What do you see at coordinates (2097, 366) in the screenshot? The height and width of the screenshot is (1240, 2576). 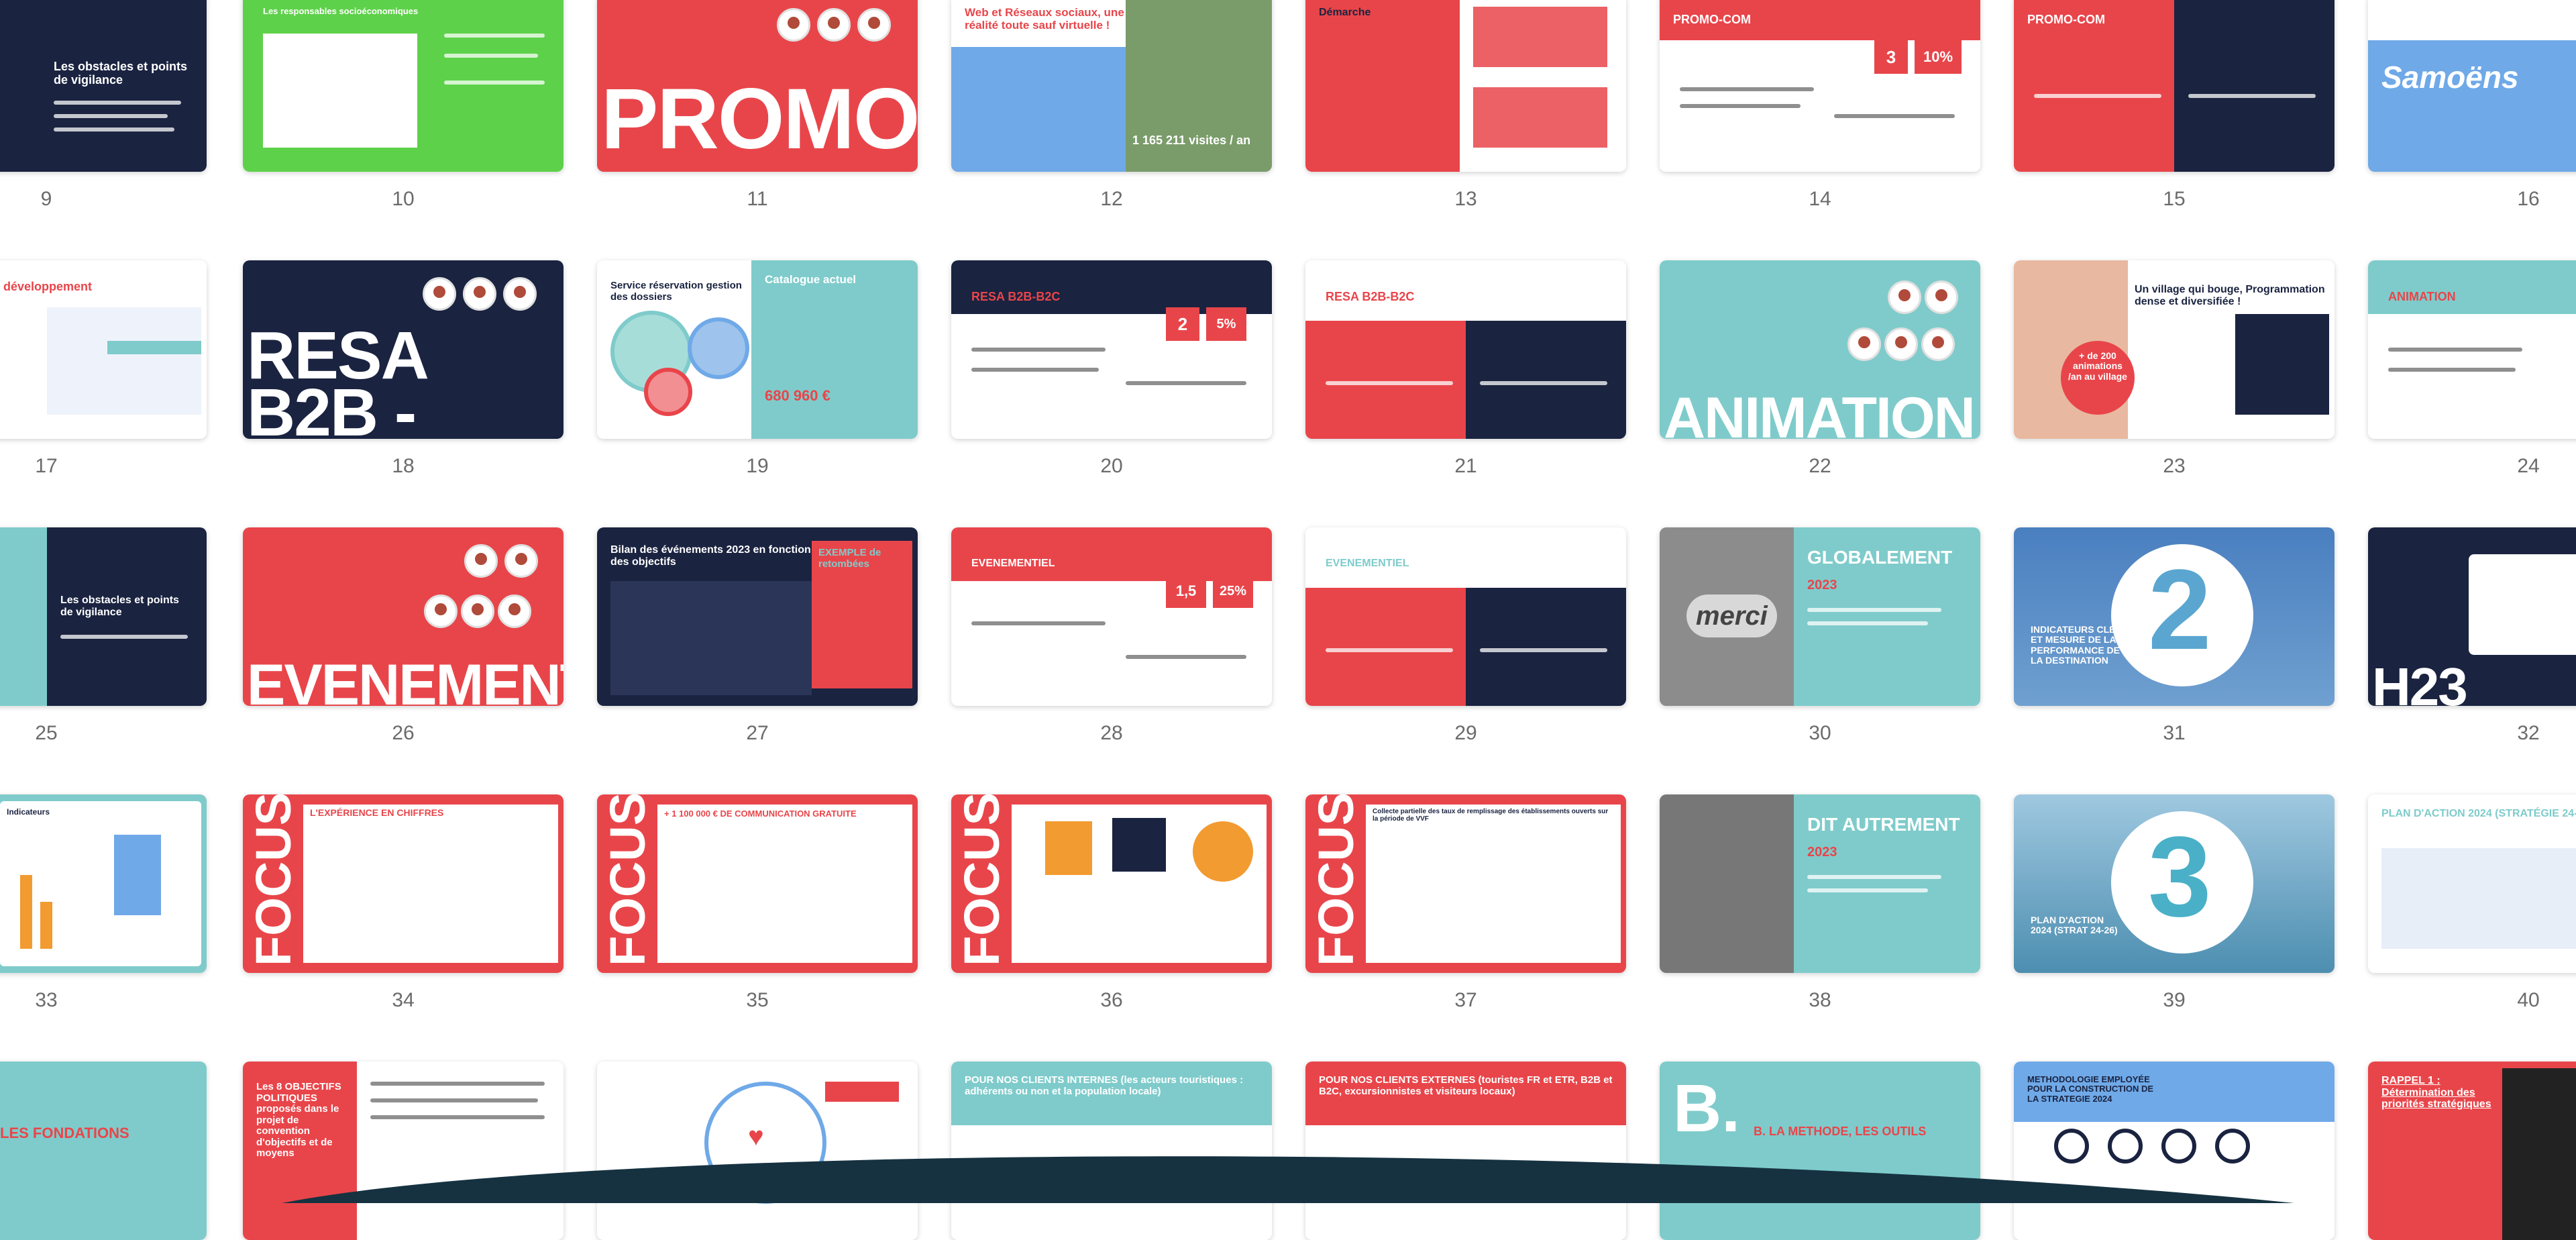 I see `badge-animations: + de 200 animations /an au village` at bounding box center [2097, 366].